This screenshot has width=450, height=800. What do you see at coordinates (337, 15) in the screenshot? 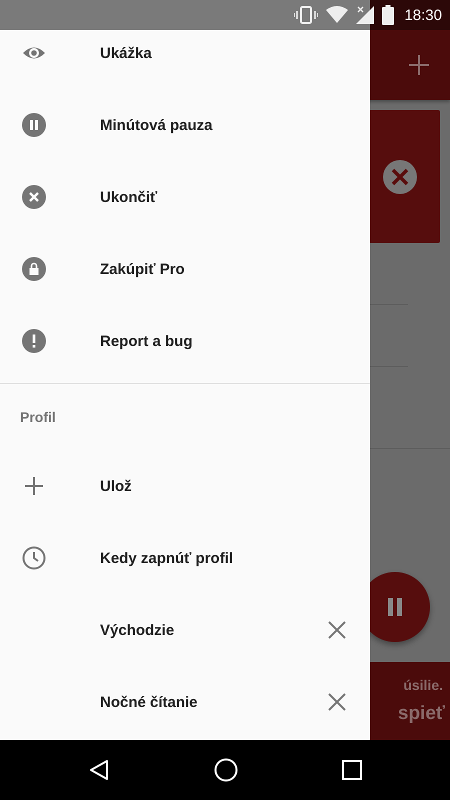
I see `wifi-icon` at bounding box center [337, 15].